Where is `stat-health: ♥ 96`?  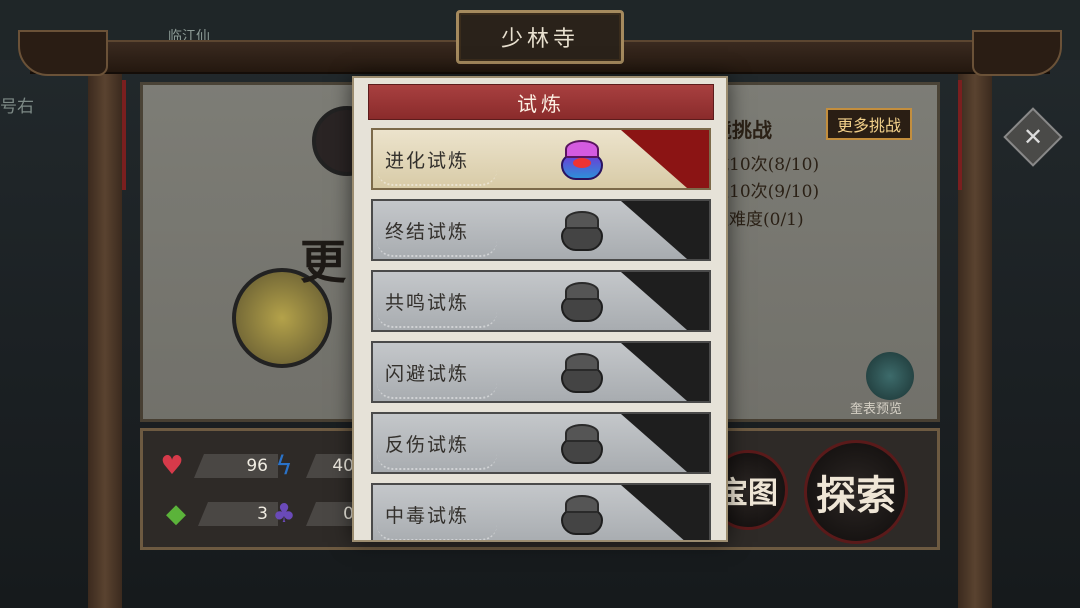 stat-health: ♥ 96 is located at coordinates (217, 466).